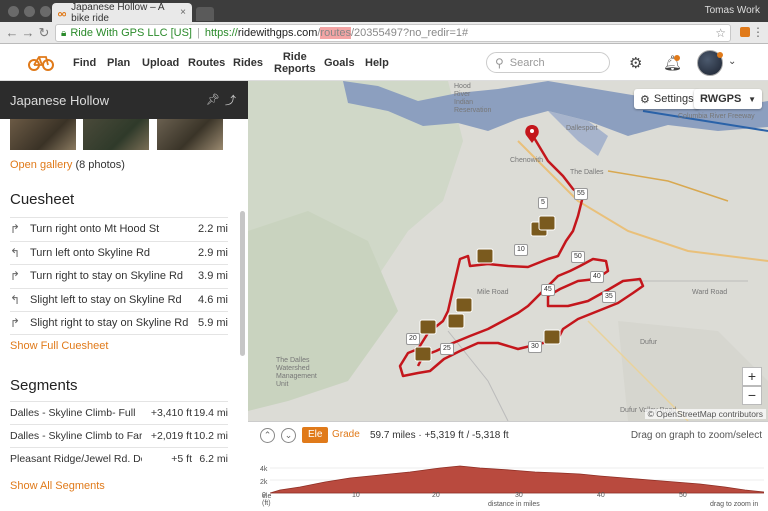 This screenshot has height=511, width=768. I want to click on expand-up-icon: ⌃, so click(267, 435).